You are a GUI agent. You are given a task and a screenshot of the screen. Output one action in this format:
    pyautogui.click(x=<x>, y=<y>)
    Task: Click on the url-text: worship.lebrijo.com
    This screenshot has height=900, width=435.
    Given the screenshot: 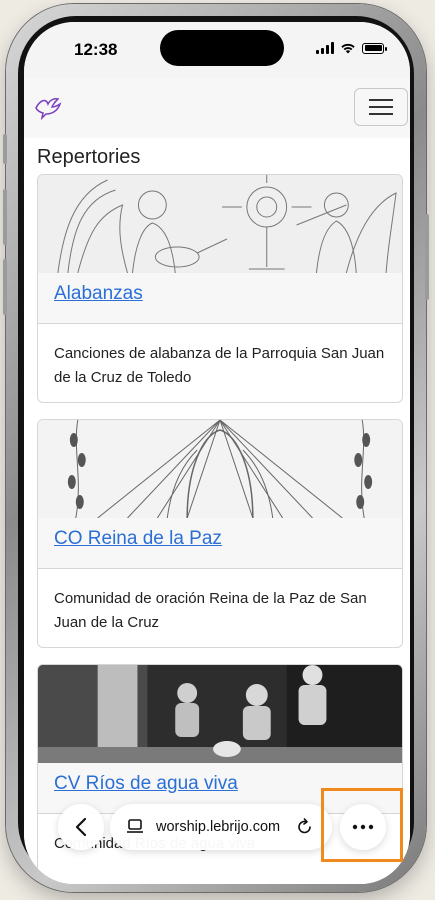 What is the action you would take?
    pyautogui.click(x=218, y=827)
    